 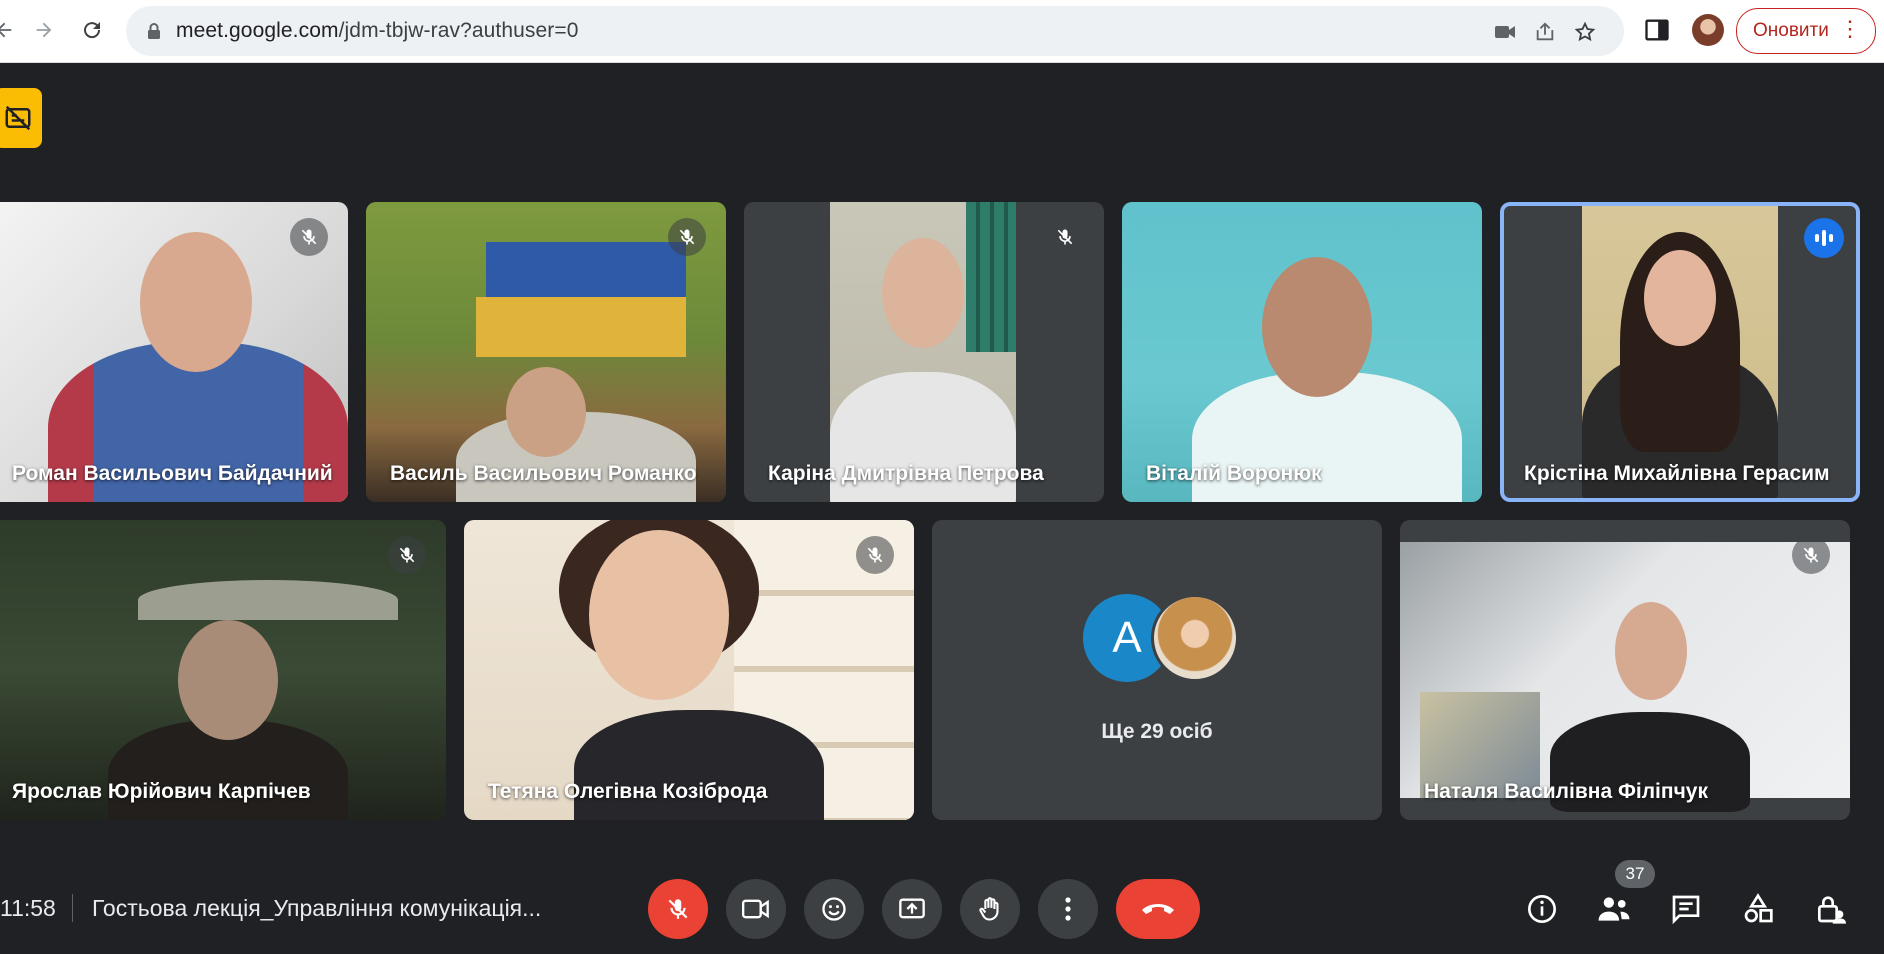 I want to click on side-panel-icon, so click(x=1657, y=30).